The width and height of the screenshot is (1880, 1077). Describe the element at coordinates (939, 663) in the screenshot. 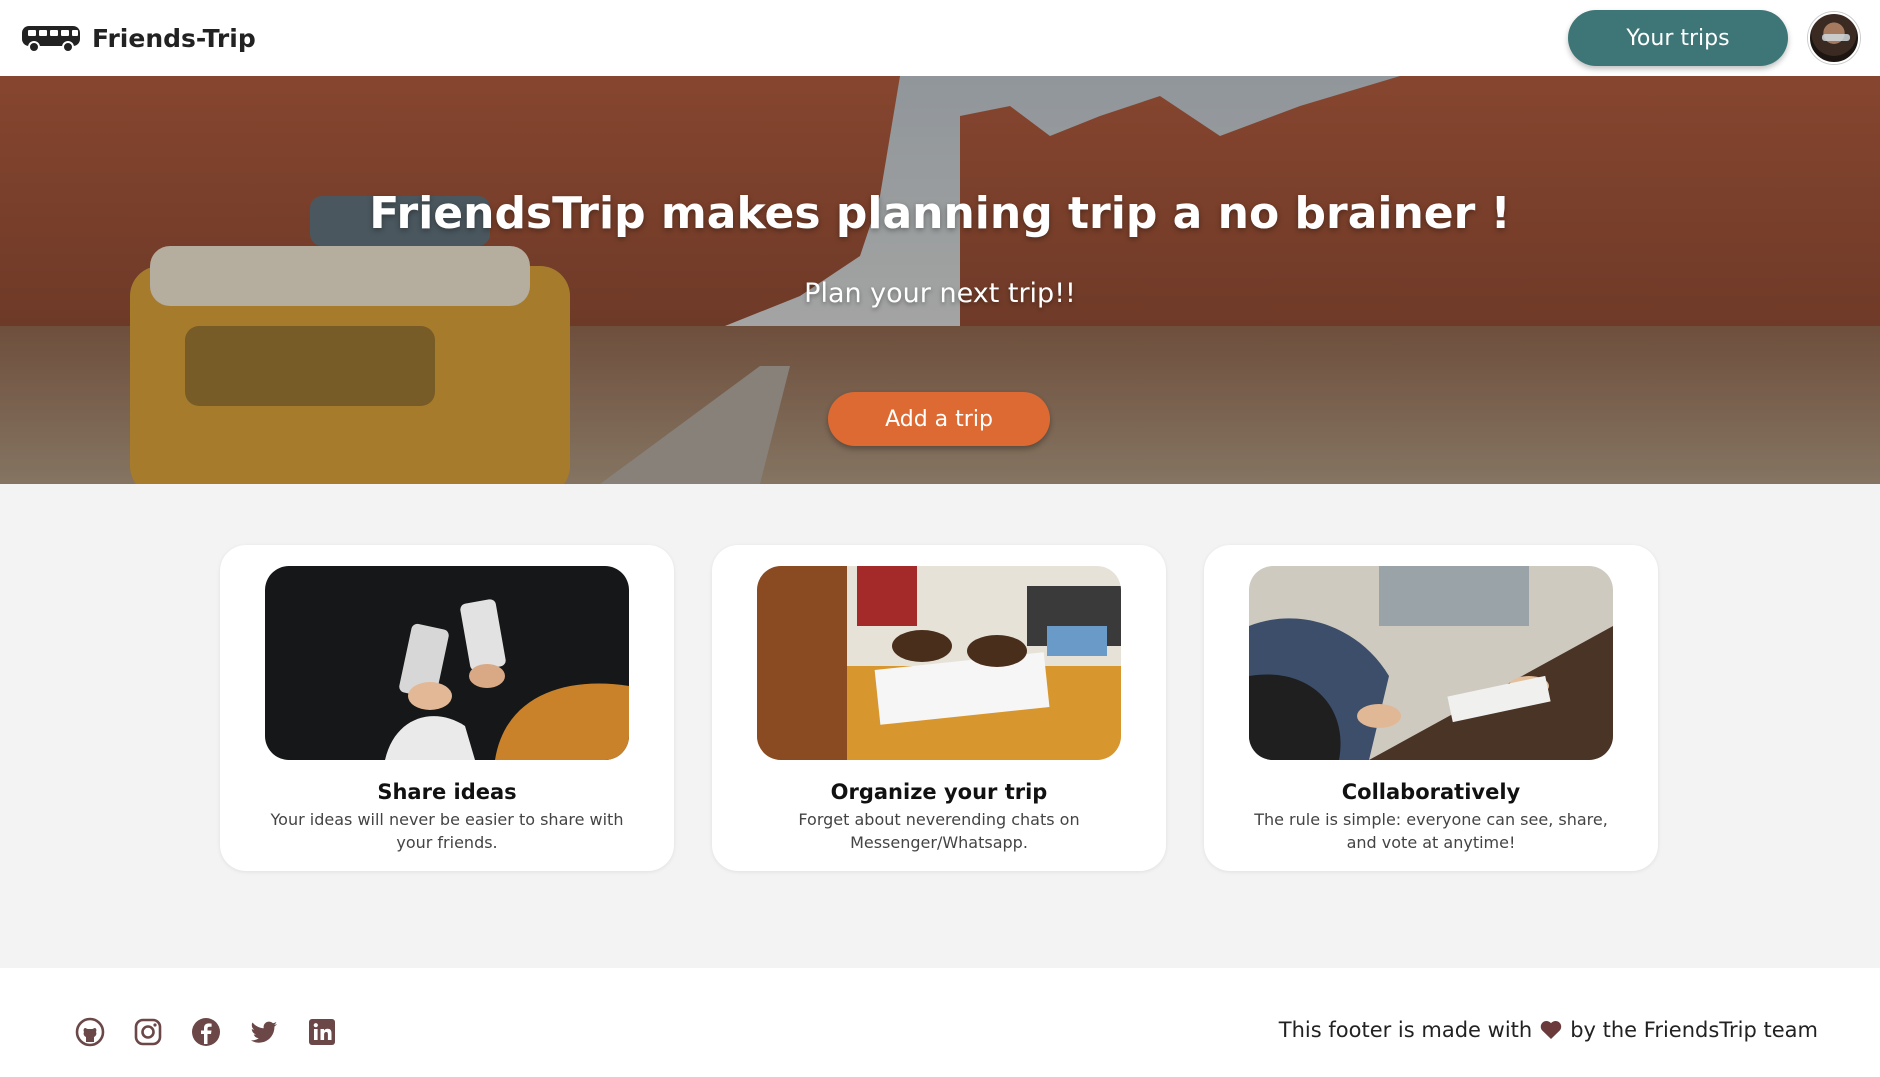

I see `feature-image-desk` at that location.